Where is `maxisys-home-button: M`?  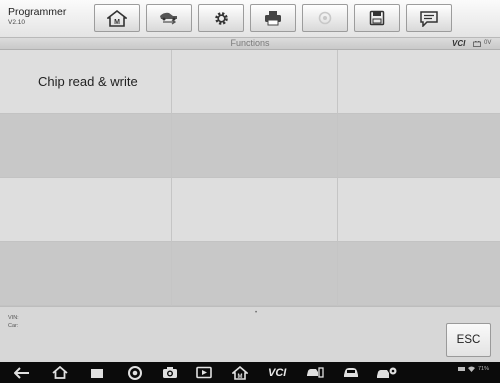
maxisys-home-button: M is located at coordinates (240, 372).